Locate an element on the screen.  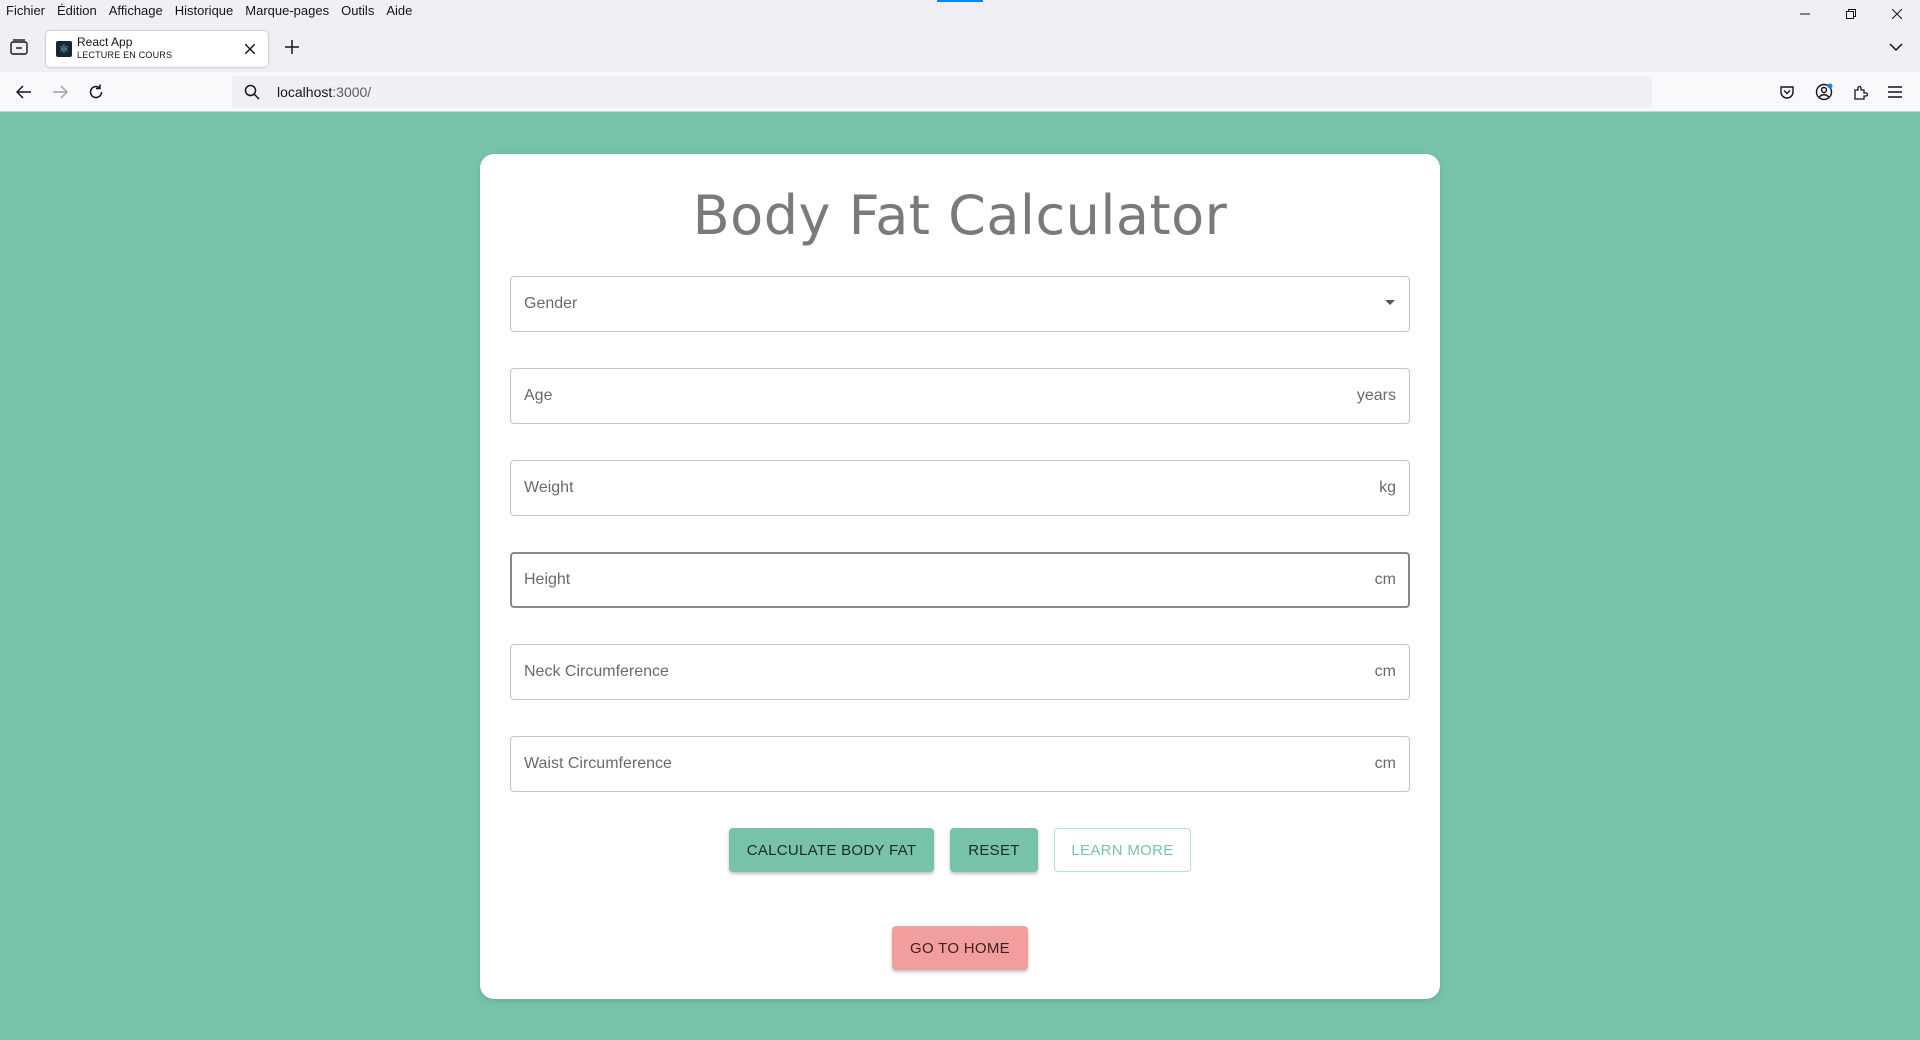
tab-bar: ⚛ React App LECTURE EN COURS is located at coordinates (960, 47).